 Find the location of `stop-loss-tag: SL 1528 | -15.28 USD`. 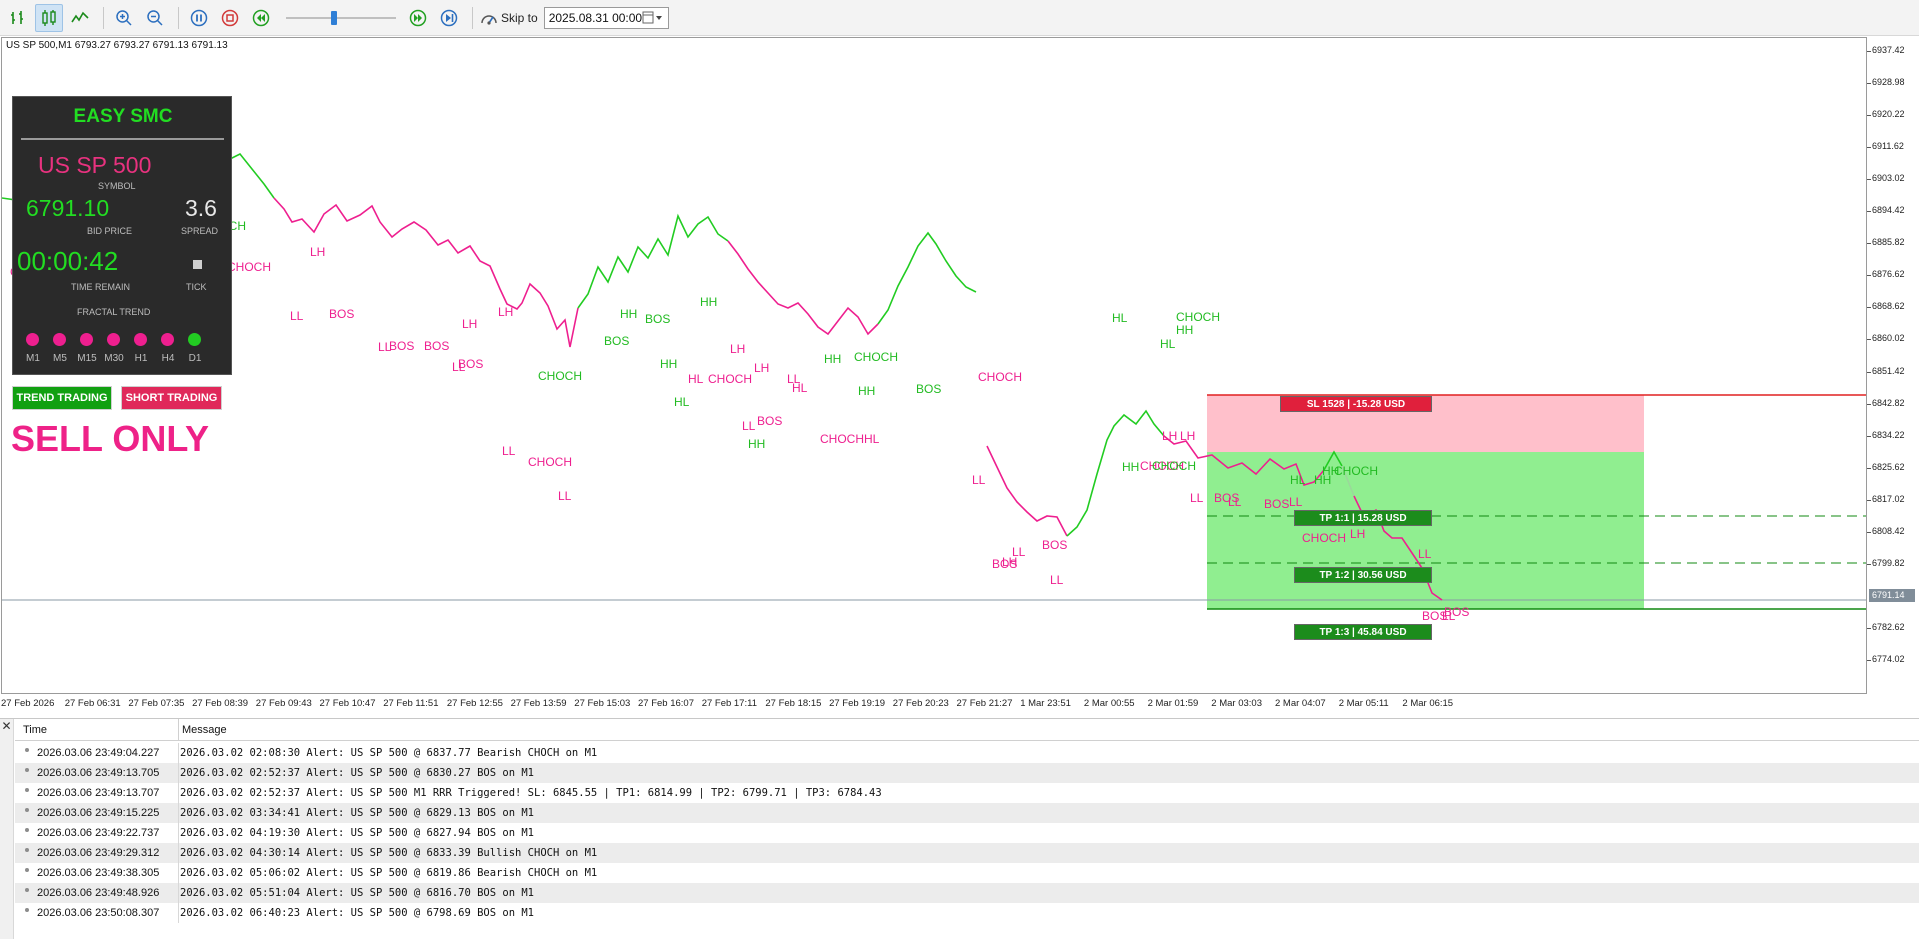

stop-loss-tag: SL 1528 | -15.28 USD is located at coordinates (1356, 404).